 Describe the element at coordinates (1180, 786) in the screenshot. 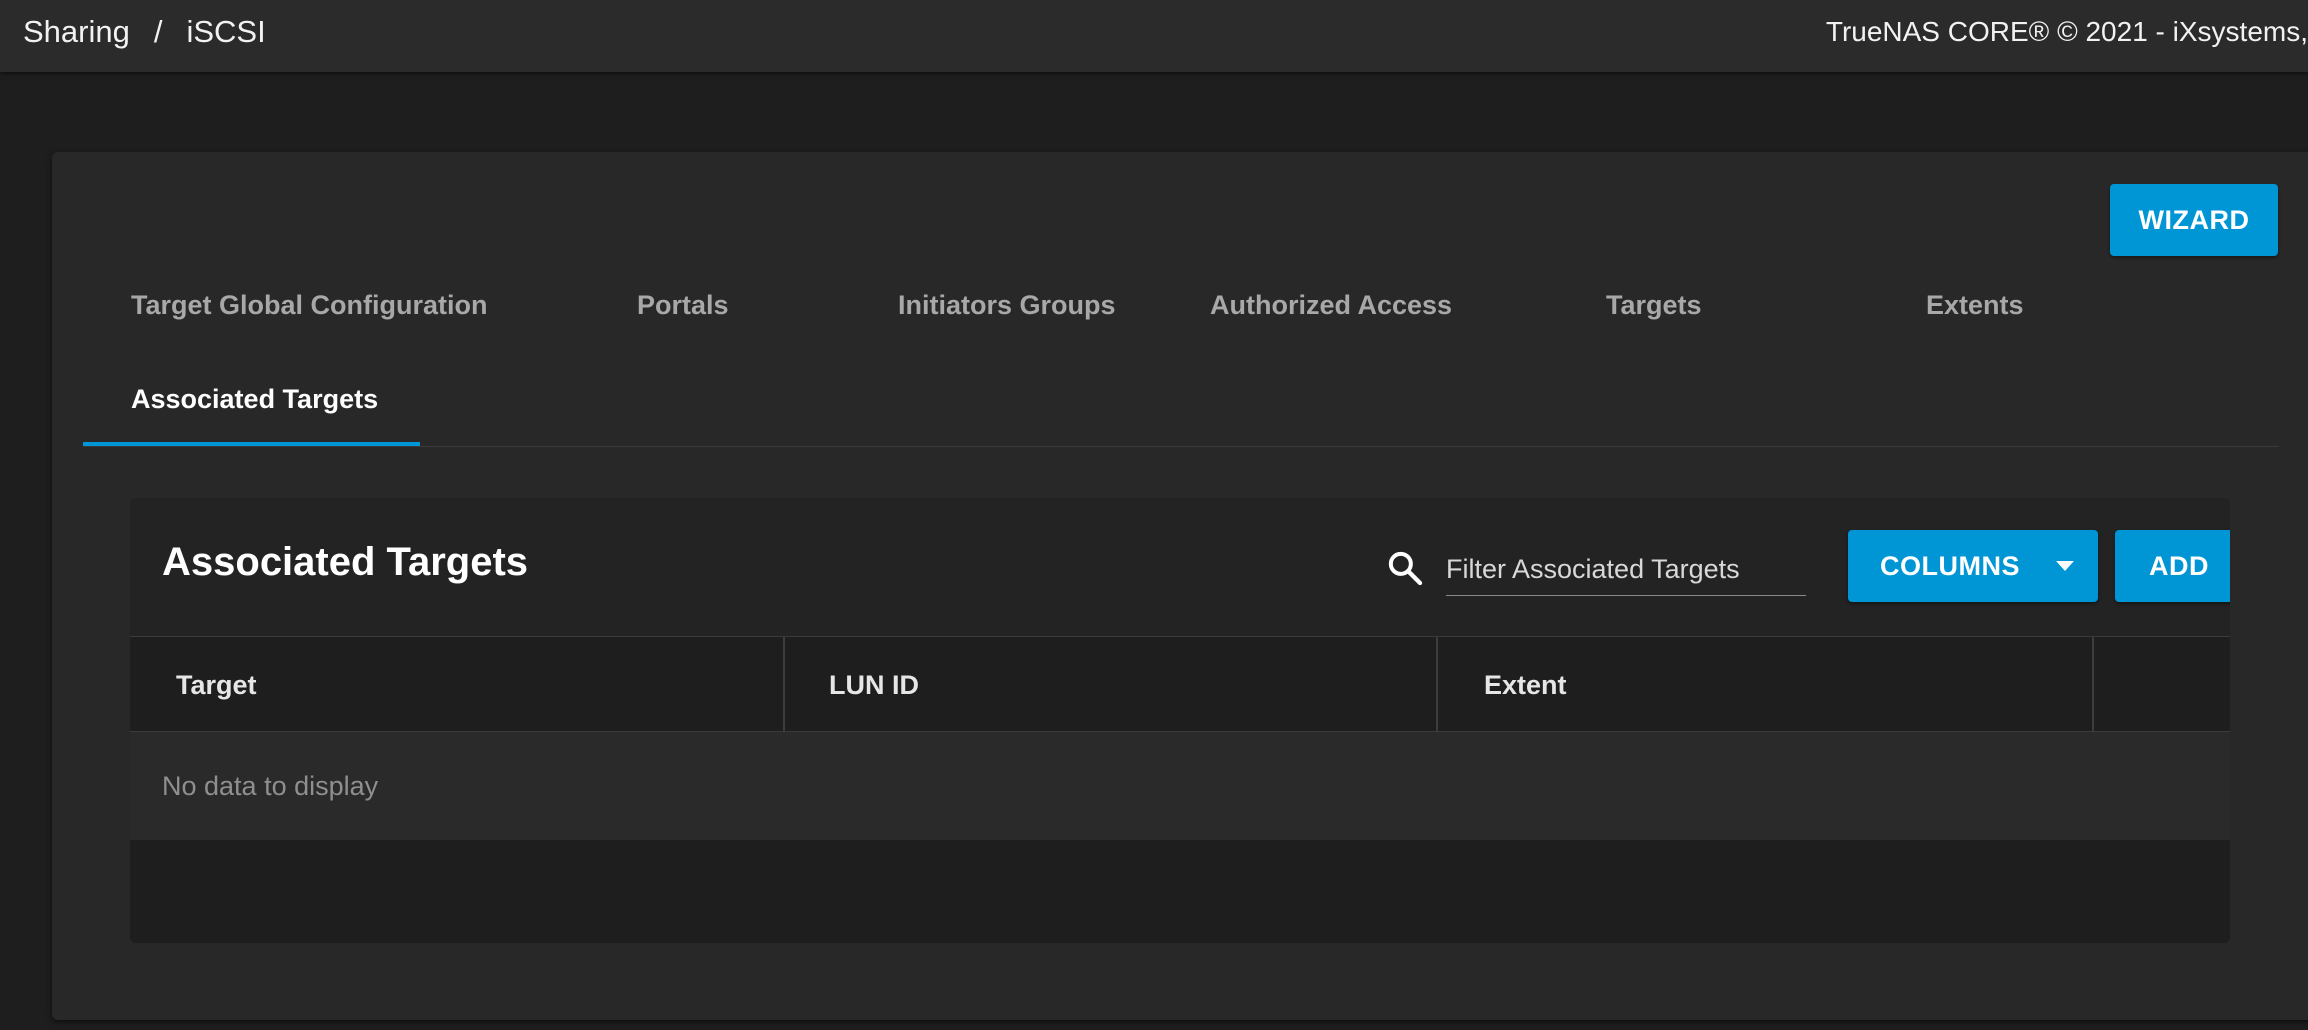

I see `empty-table-row: No data to display` at that location.